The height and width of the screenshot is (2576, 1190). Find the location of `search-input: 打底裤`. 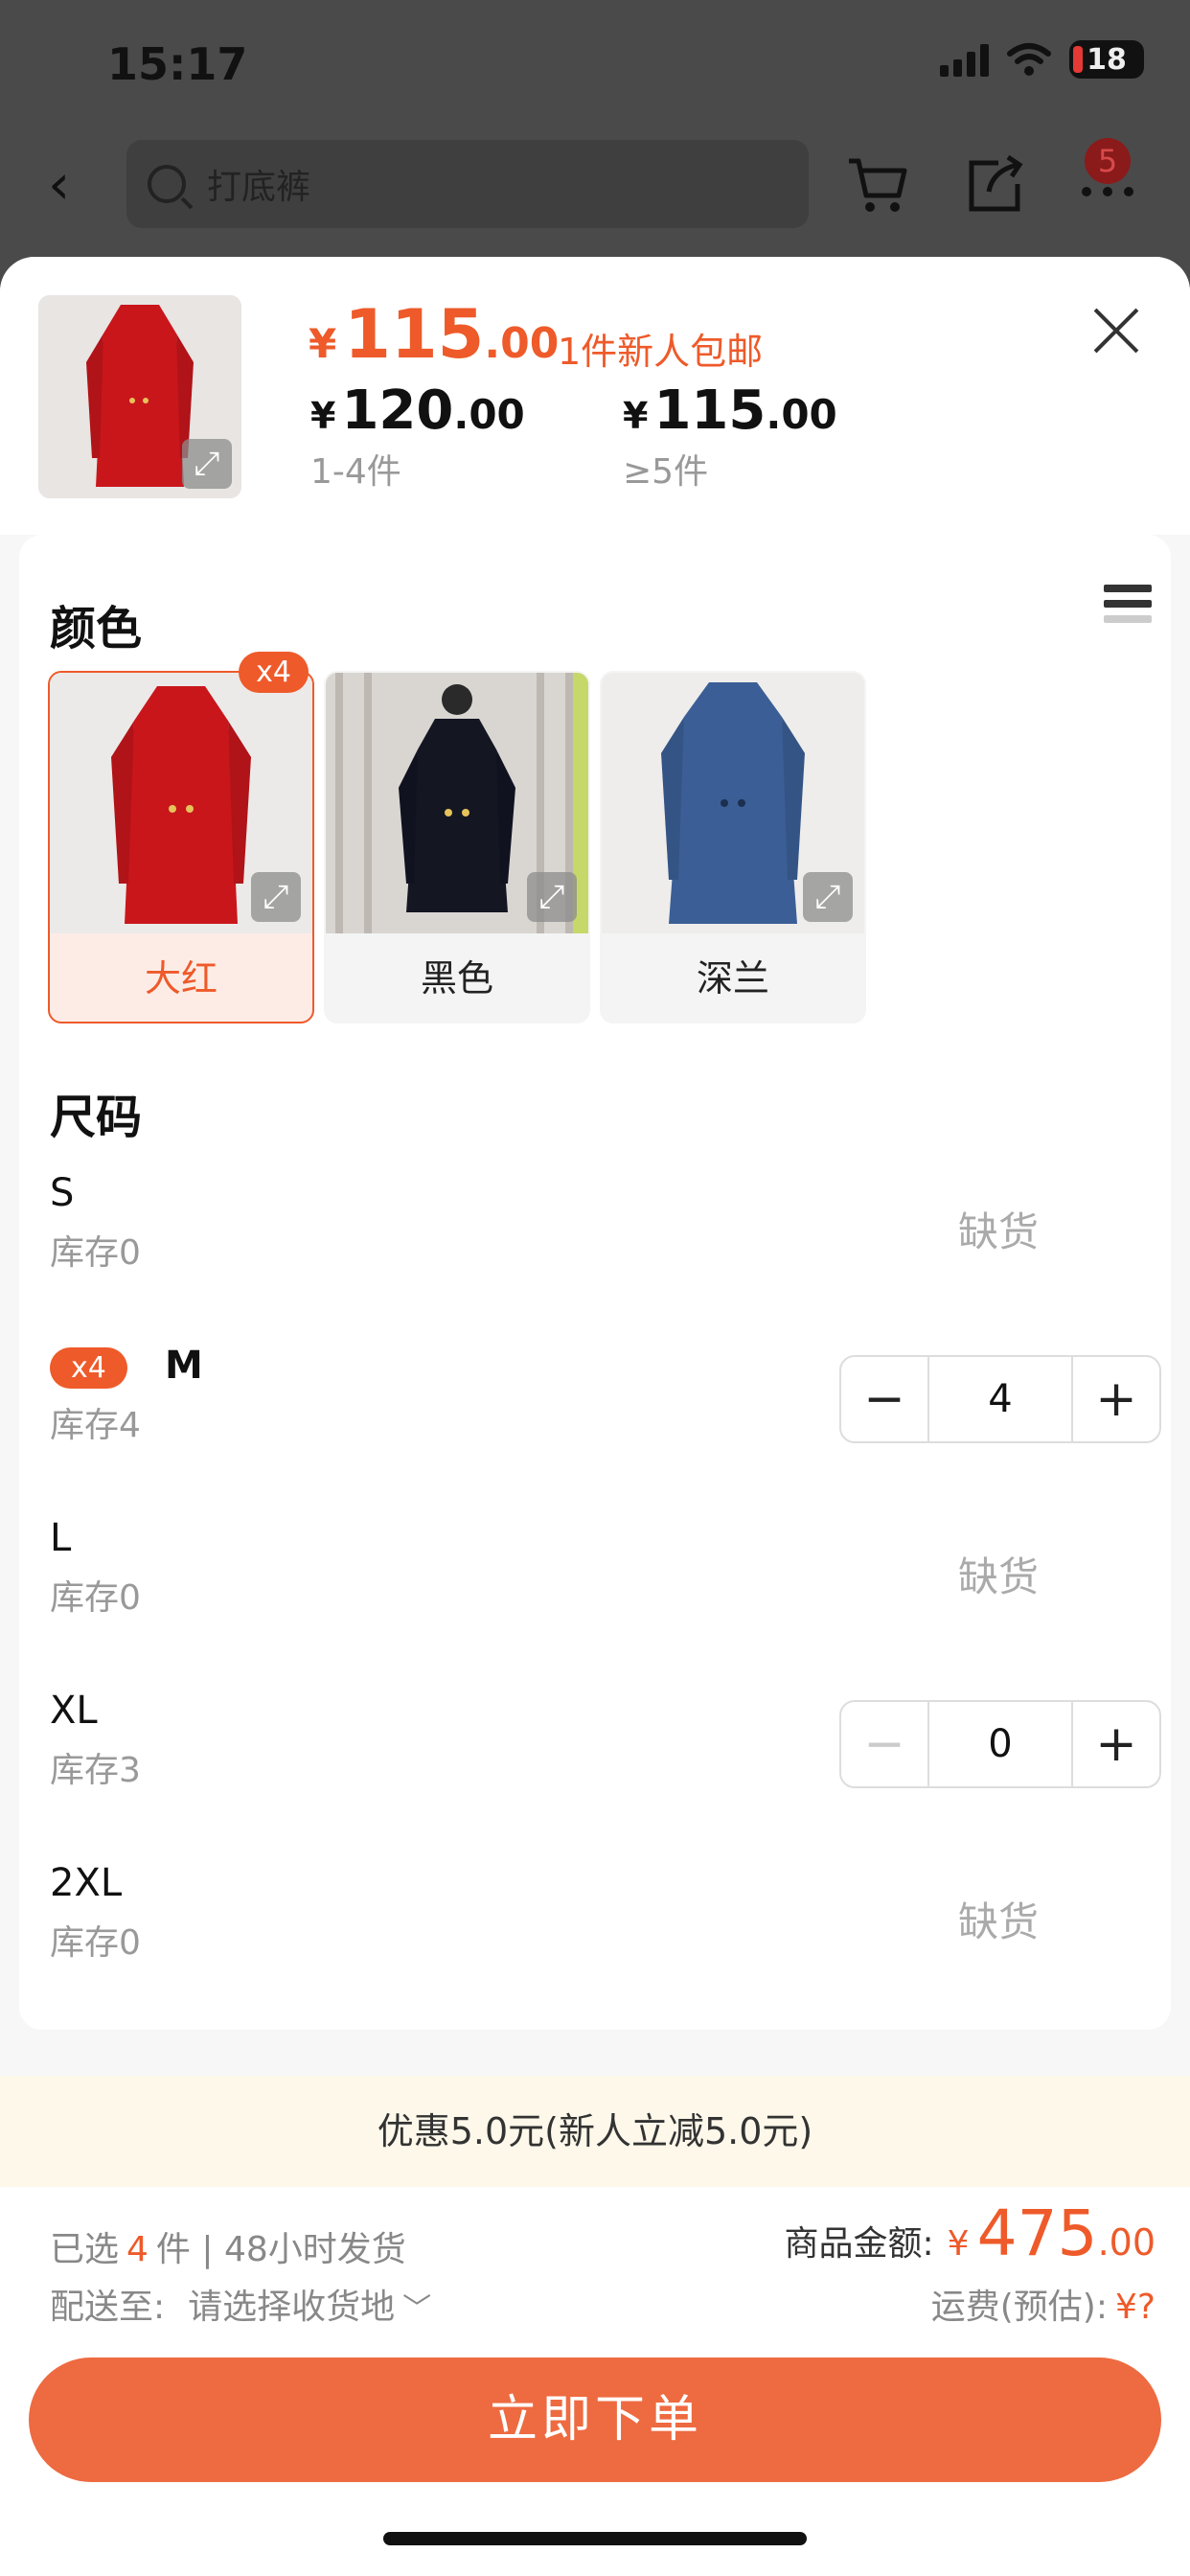

search-input: 打底裤 is located at coordinates (468, 184).